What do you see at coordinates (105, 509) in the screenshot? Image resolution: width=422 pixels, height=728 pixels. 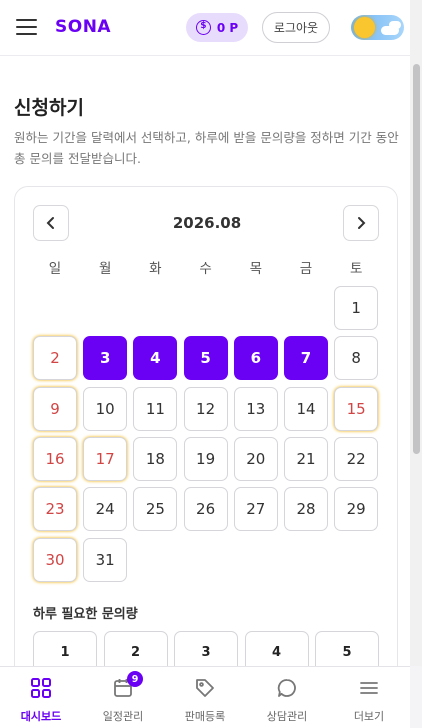 I see `calendar-day: 24` at bounding box center [105, 509].